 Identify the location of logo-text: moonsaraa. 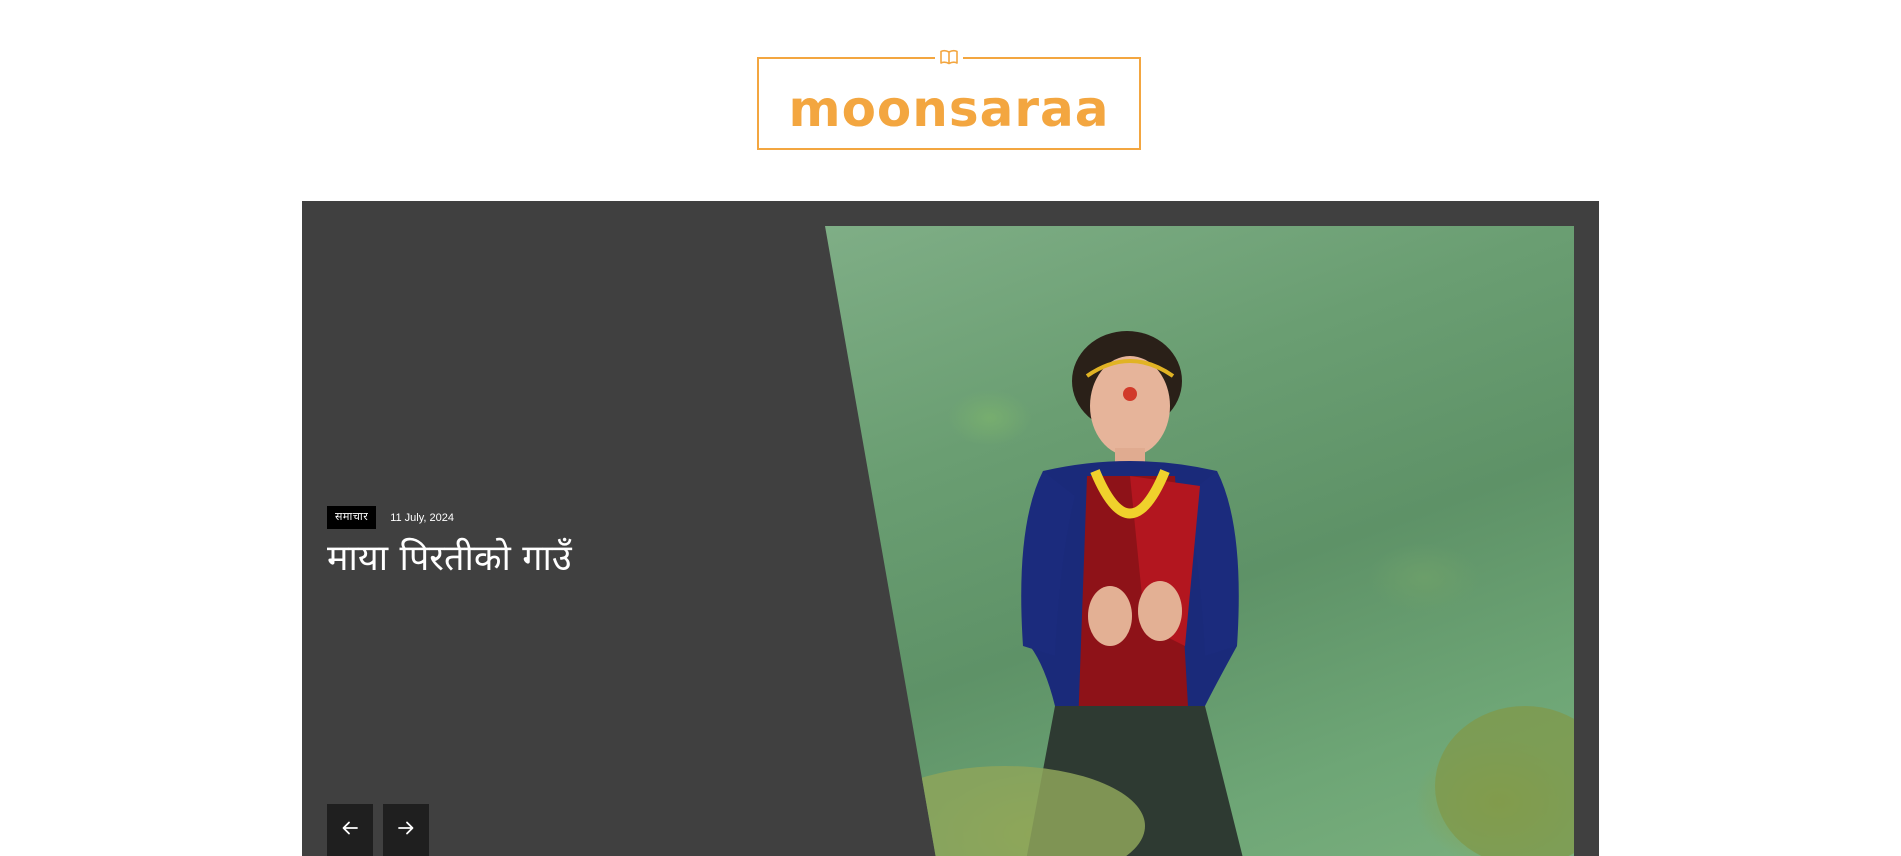
(949, 108).